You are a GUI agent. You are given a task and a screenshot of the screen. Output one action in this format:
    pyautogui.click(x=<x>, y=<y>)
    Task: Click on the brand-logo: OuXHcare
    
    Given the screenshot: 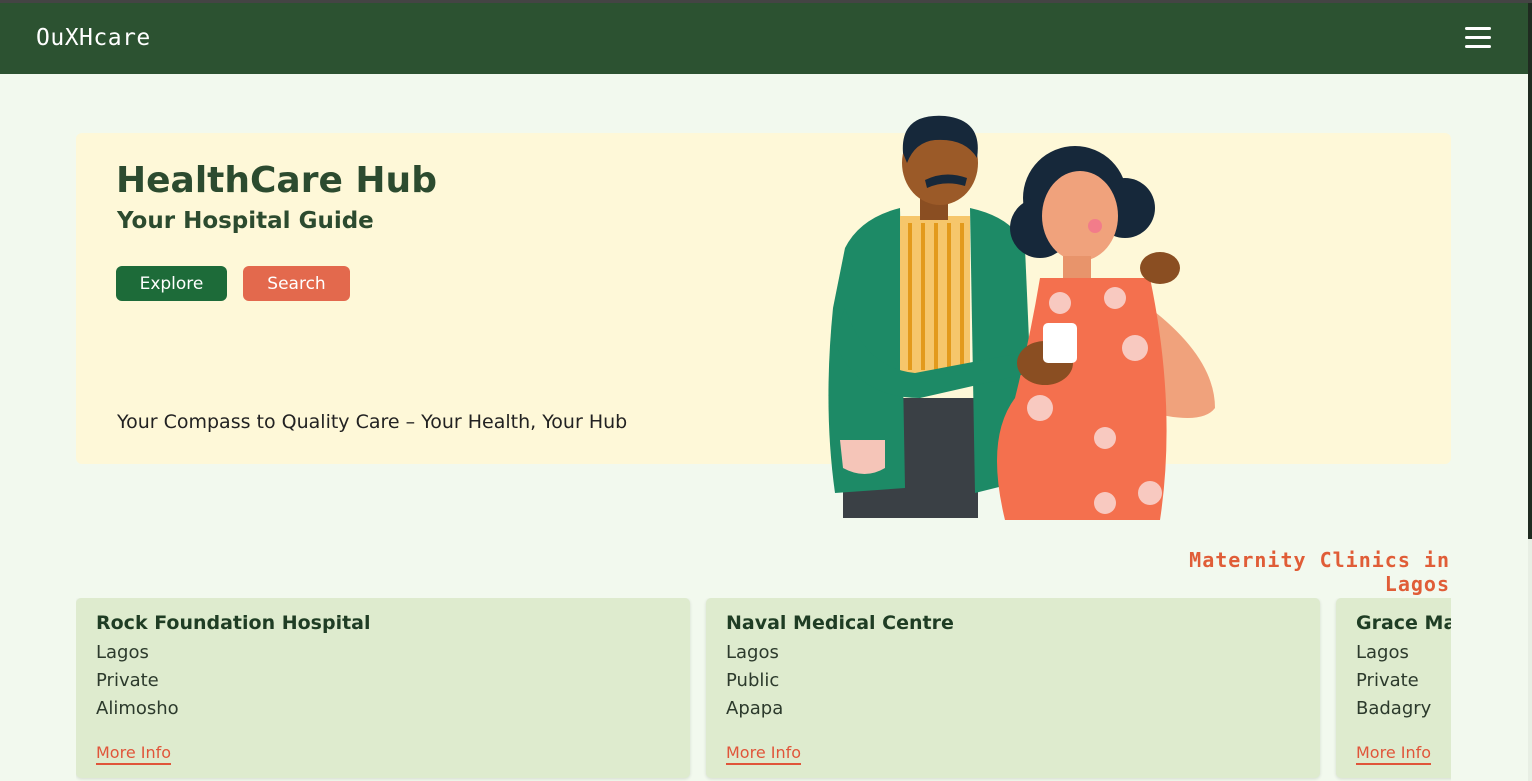 What is the action you would take?
    pyautogui.click(x=93, y=38)
    